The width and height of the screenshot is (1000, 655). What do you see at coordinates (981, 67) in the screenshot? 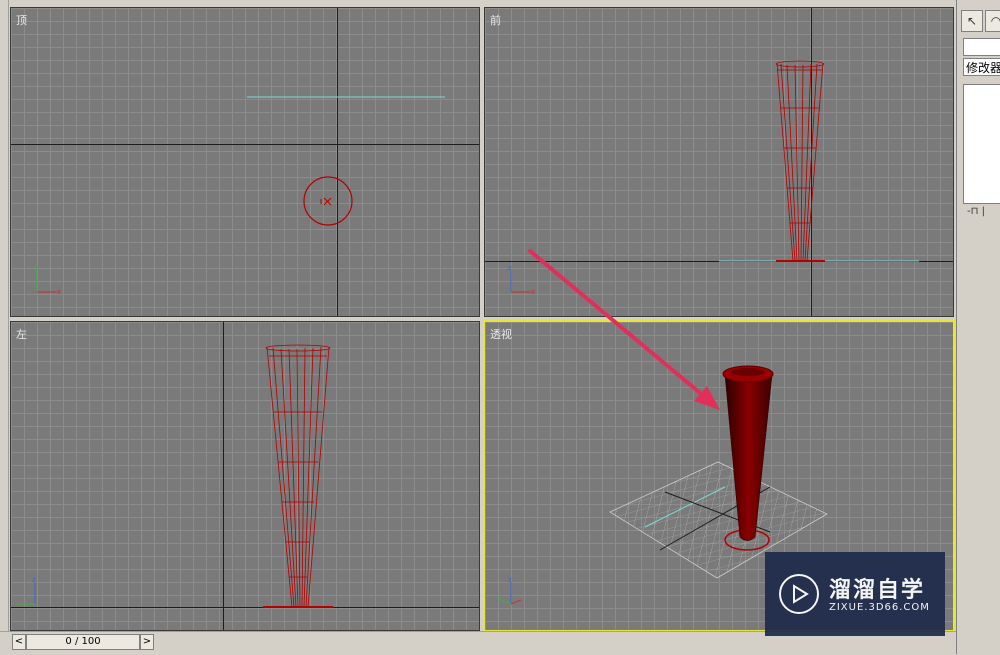
I see `modifier-list-dropdown: 修改器列表` at bounding box center [981, 67].